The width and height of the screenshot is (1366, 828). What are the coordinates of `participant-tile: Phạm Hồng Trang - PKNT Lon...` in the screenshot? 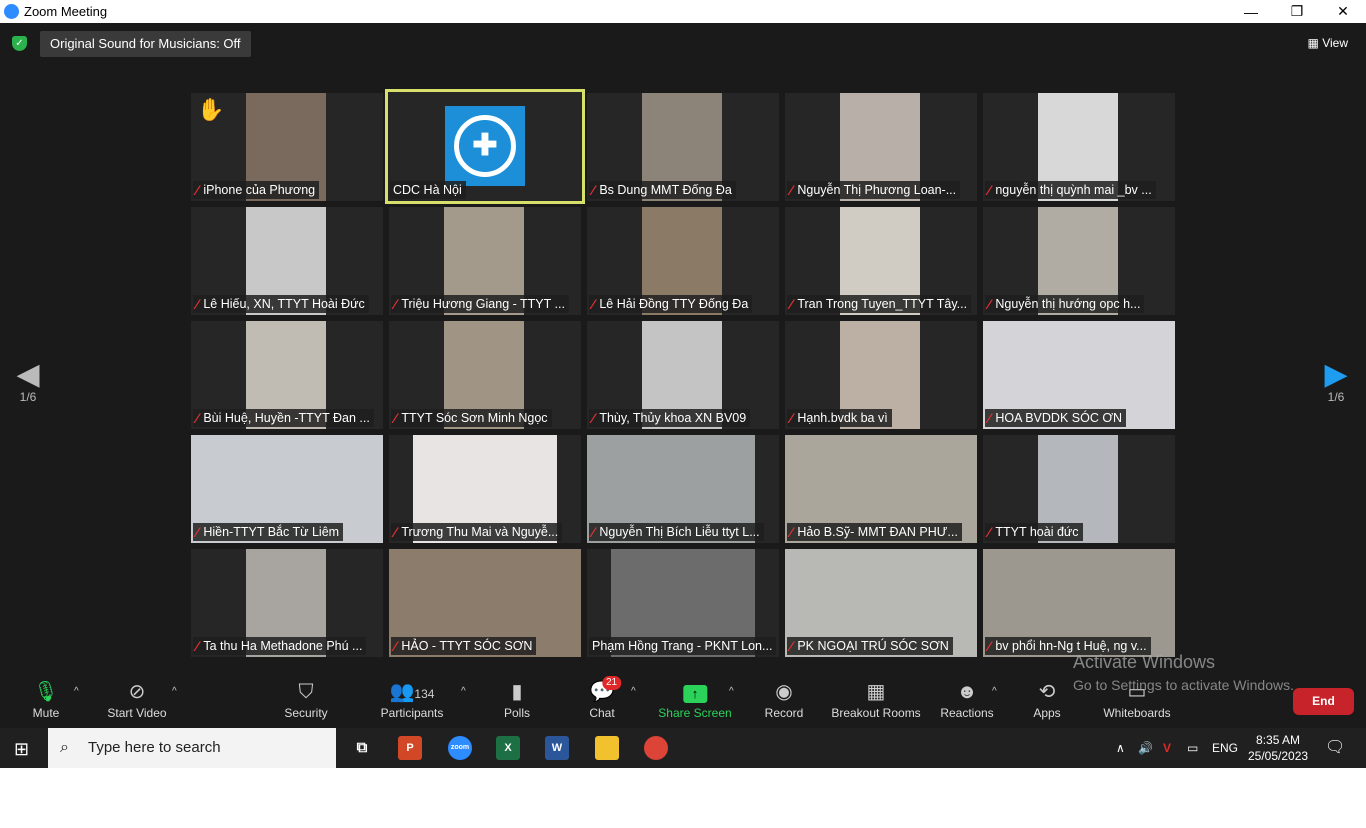 It's located at (683, 603).